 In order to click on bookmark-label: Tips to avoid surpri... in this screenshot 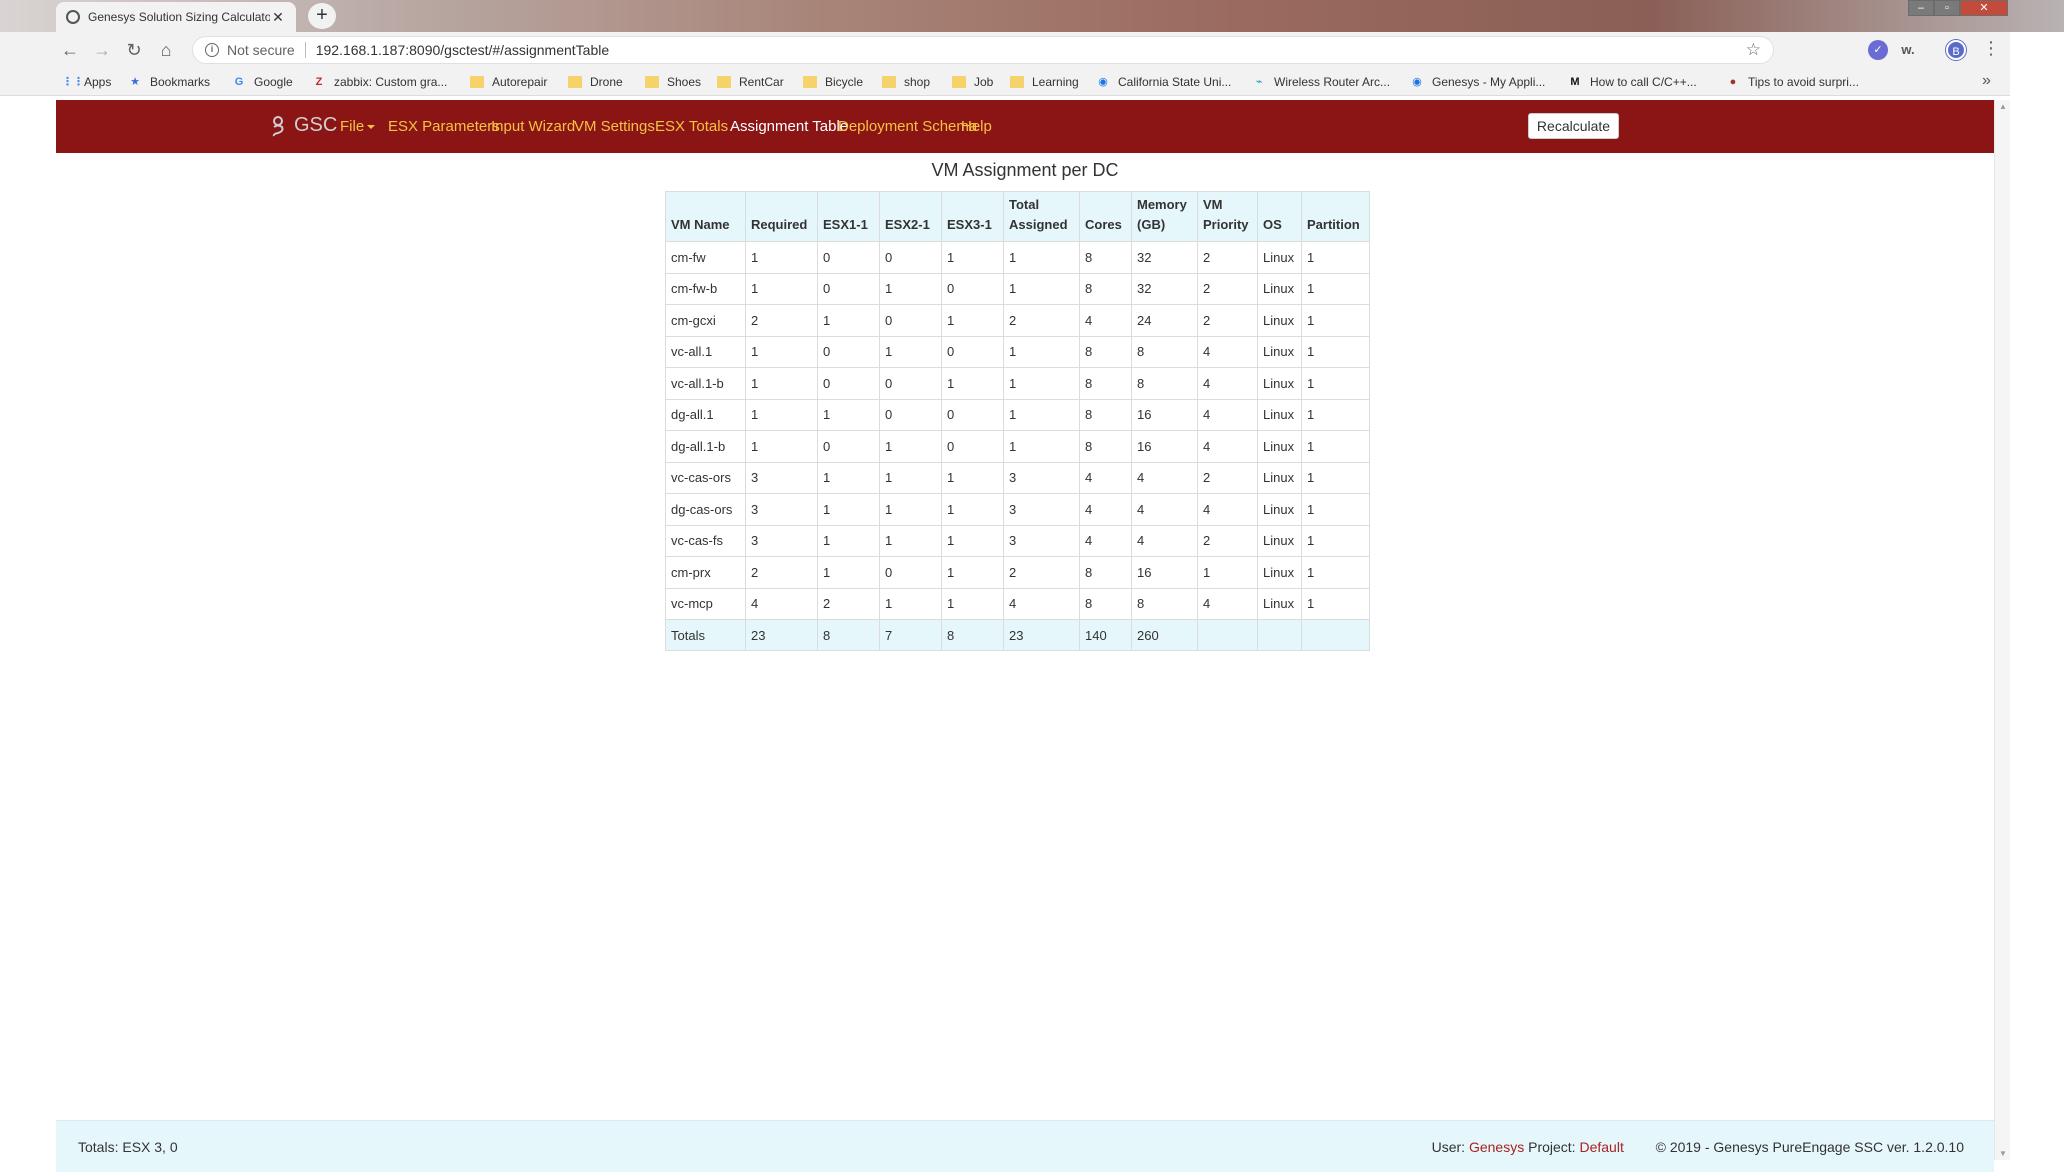, I will do `click(1803, 82)`.